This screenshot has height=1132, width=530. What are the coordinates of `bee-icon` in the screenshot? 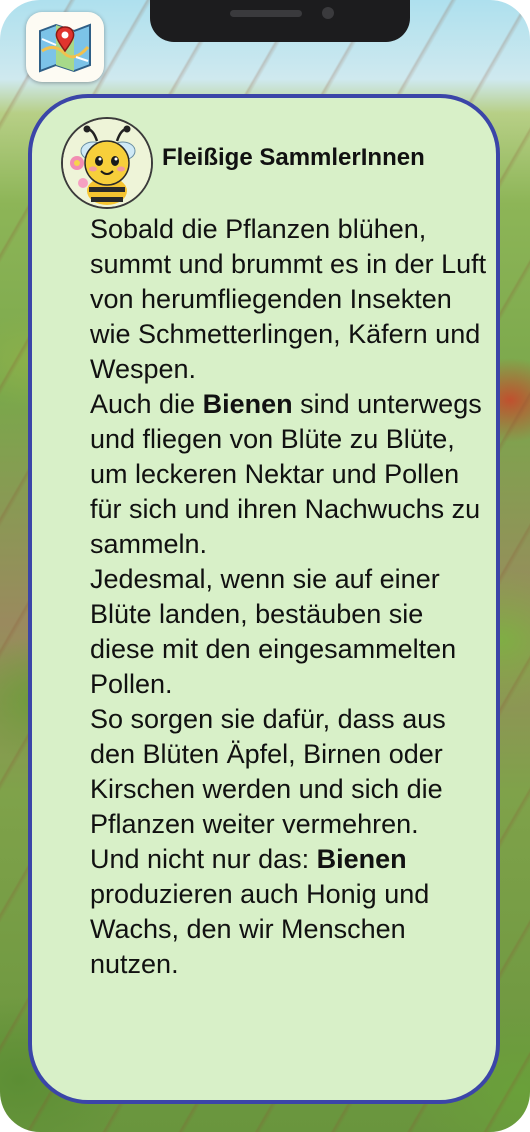 It's located at (107, 163).